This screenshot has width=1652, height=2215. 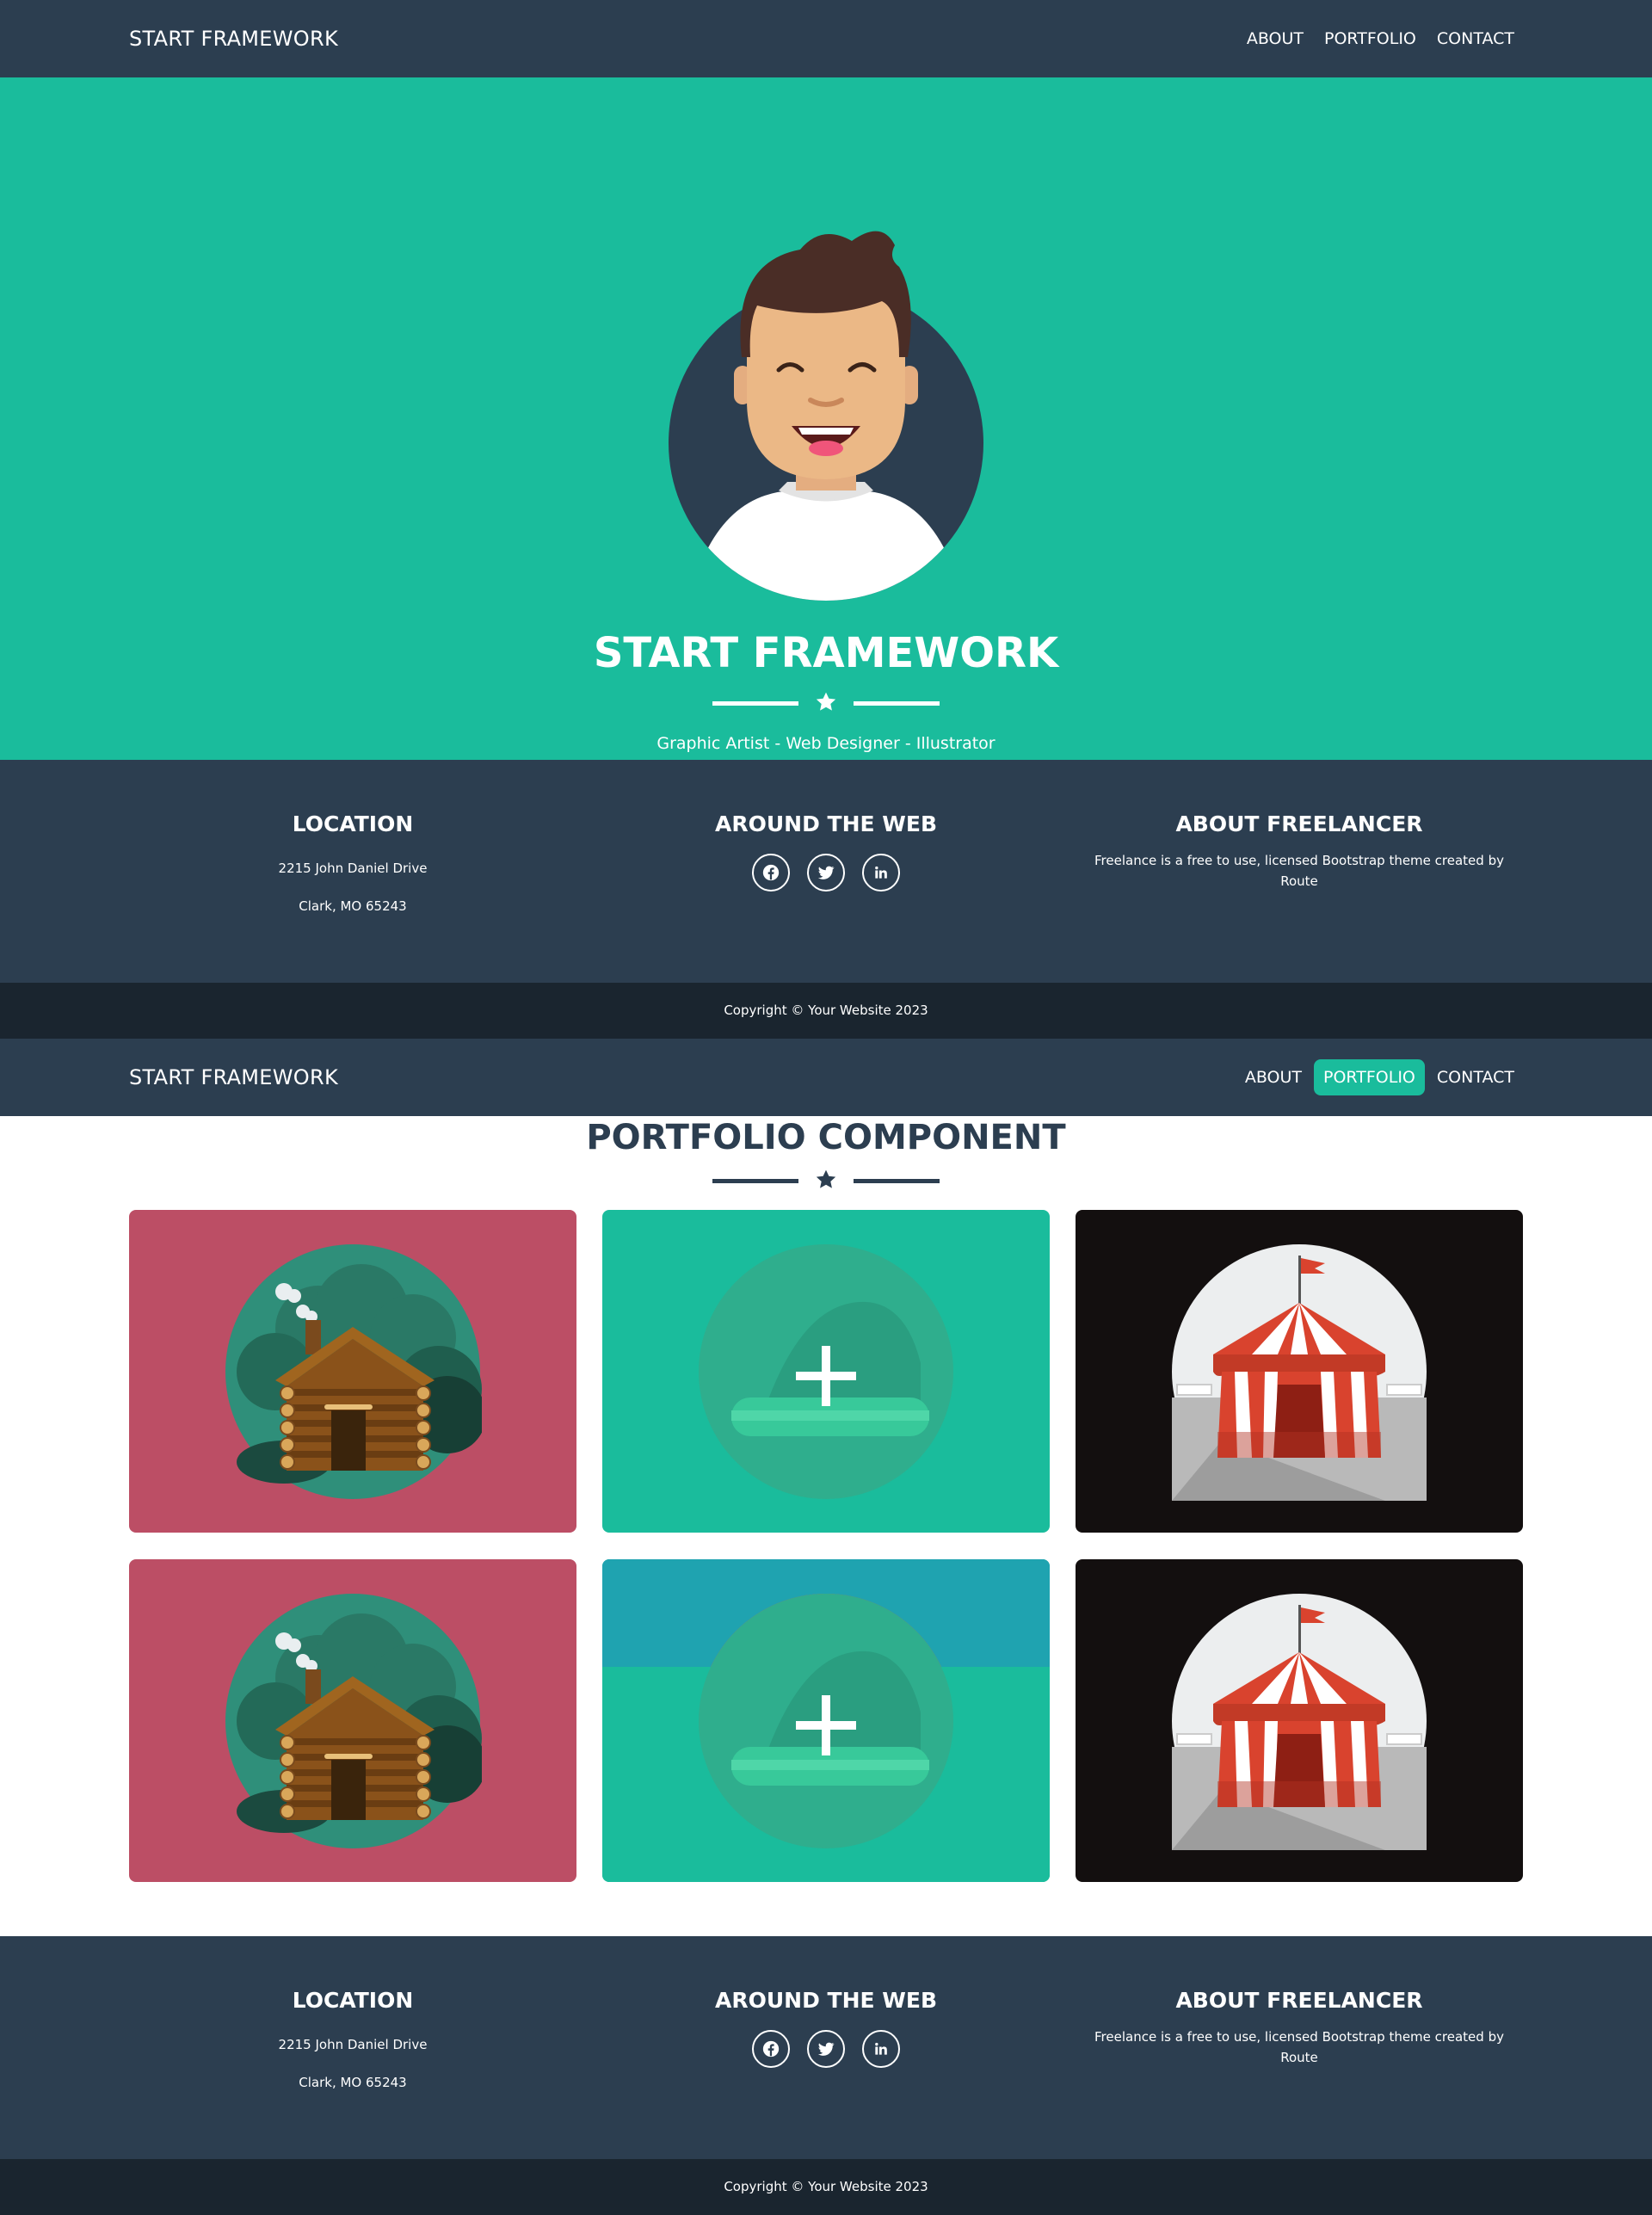 I want to click on portfolio-divider, so click(x=826, y=1181).